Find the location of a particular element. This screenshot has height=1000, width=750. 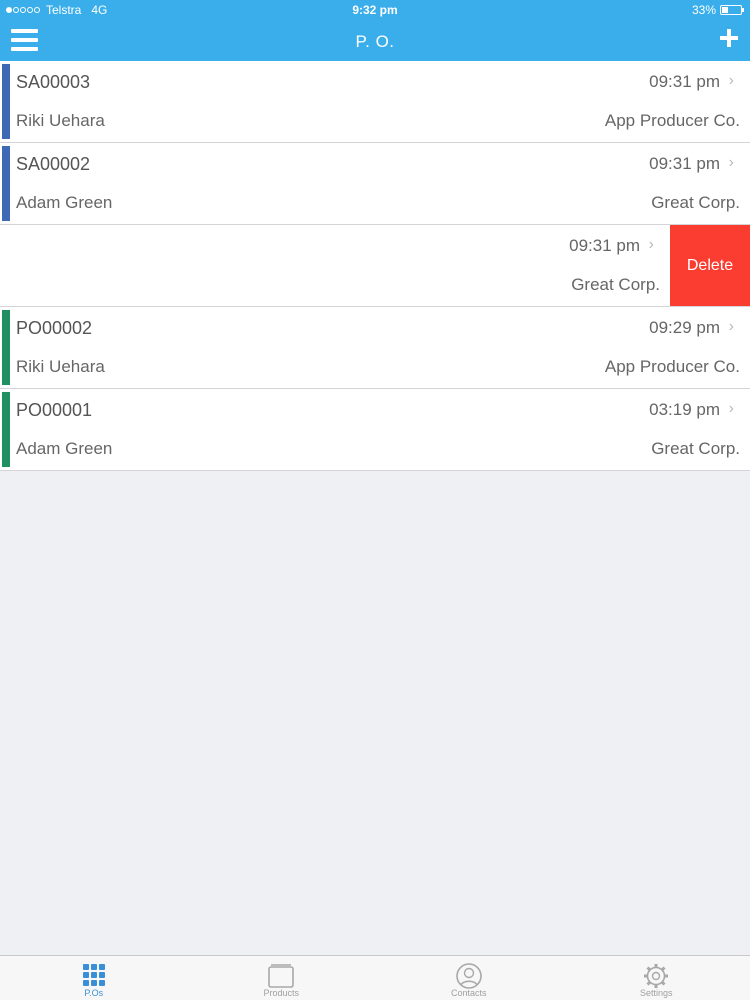

status-time: 9:32 pm is located at coordinates (375, 10).